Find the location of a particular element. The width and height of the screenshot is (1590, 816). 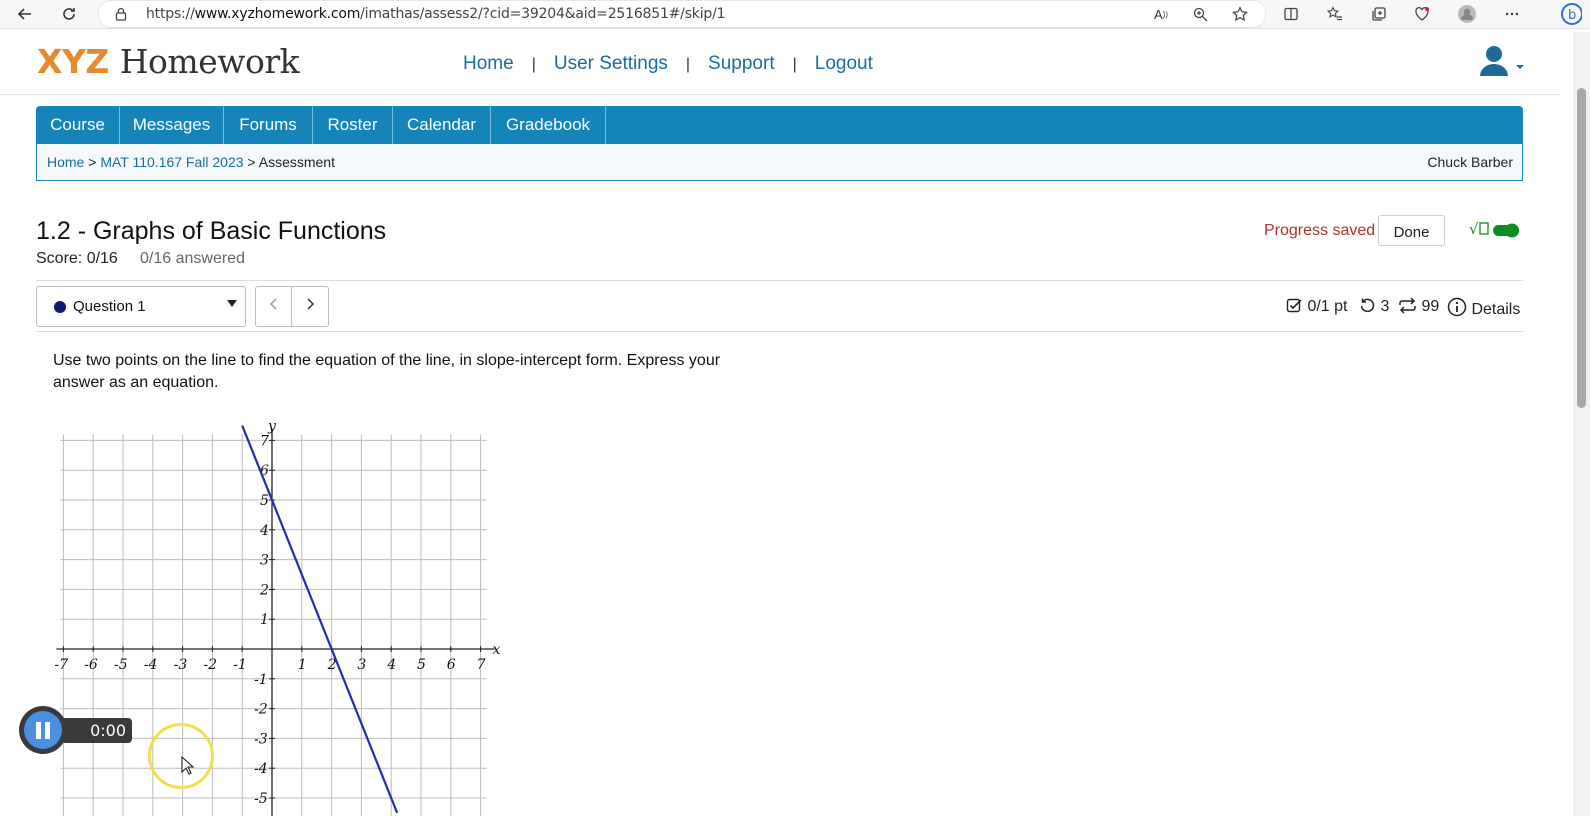

attempts-count: 99 is located at coordinates (1430, 306).